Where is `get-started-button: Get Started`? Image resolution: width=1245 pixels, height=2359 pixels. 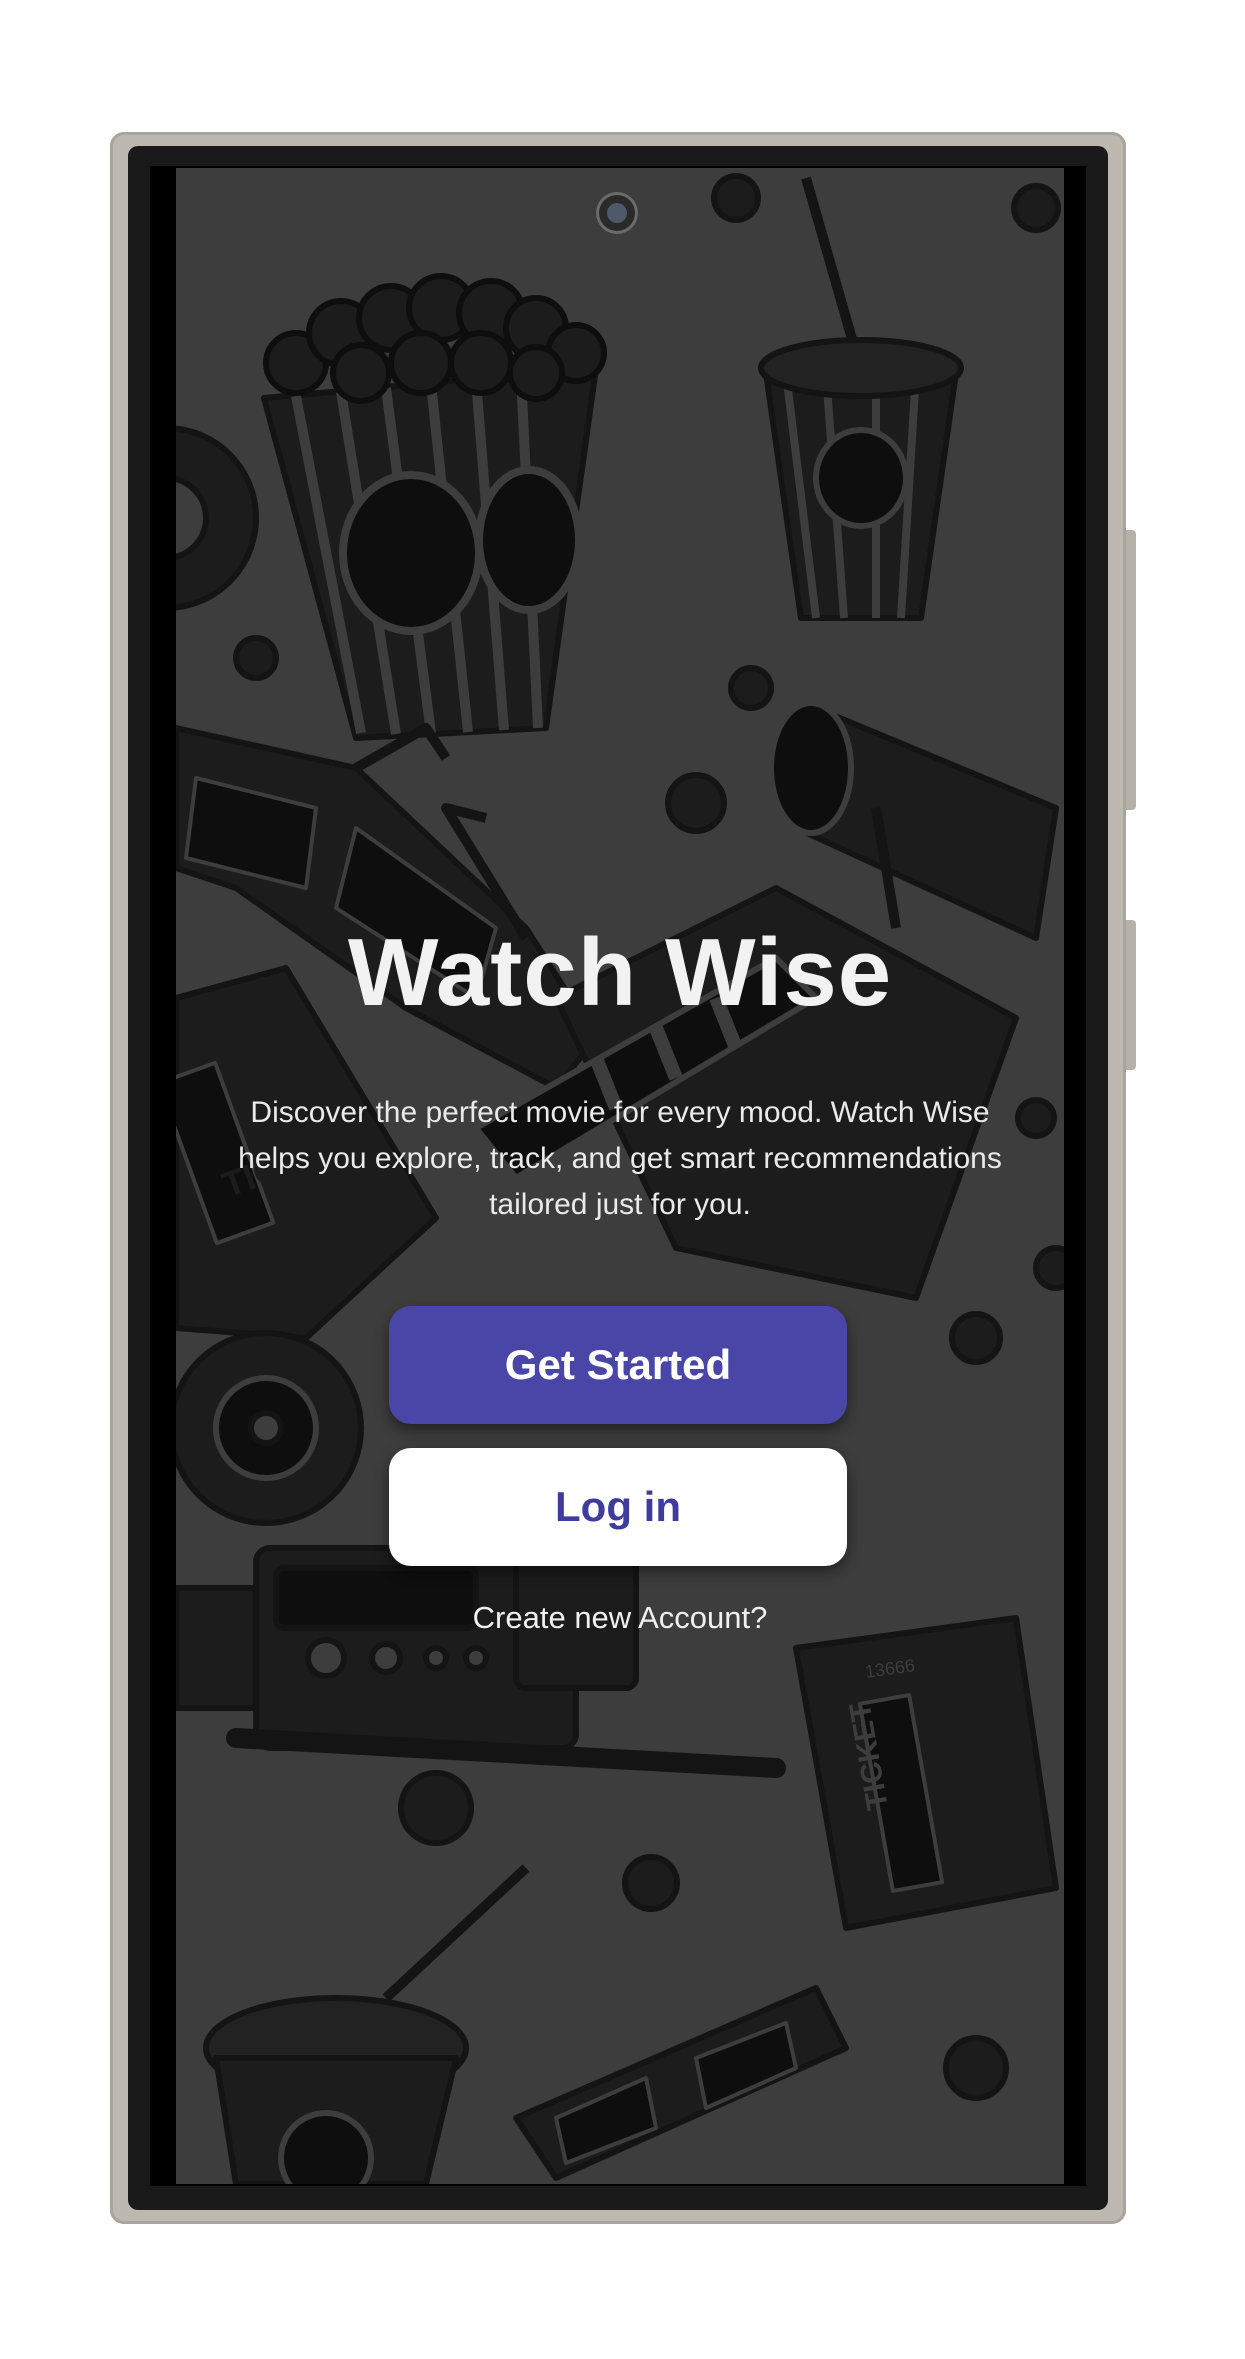
get-started-button: Get Started is located at coordinates (618, 1365).